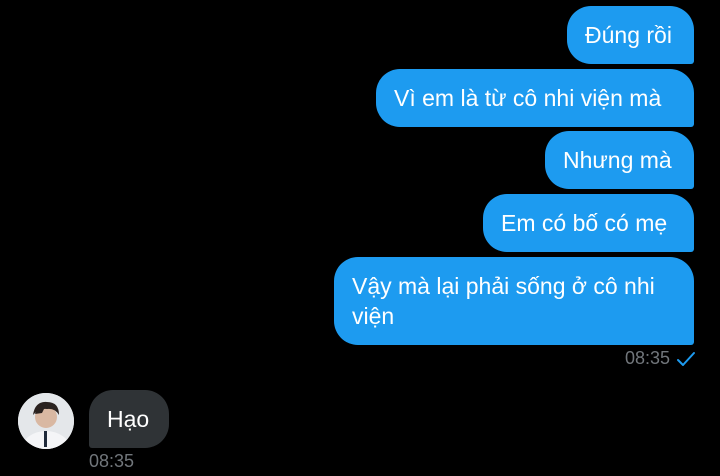 The image size is (720, 476). What do you see at coordinates (686, 359) in the screenshot?
I see `check-icon` at bounding box center [686, 359].